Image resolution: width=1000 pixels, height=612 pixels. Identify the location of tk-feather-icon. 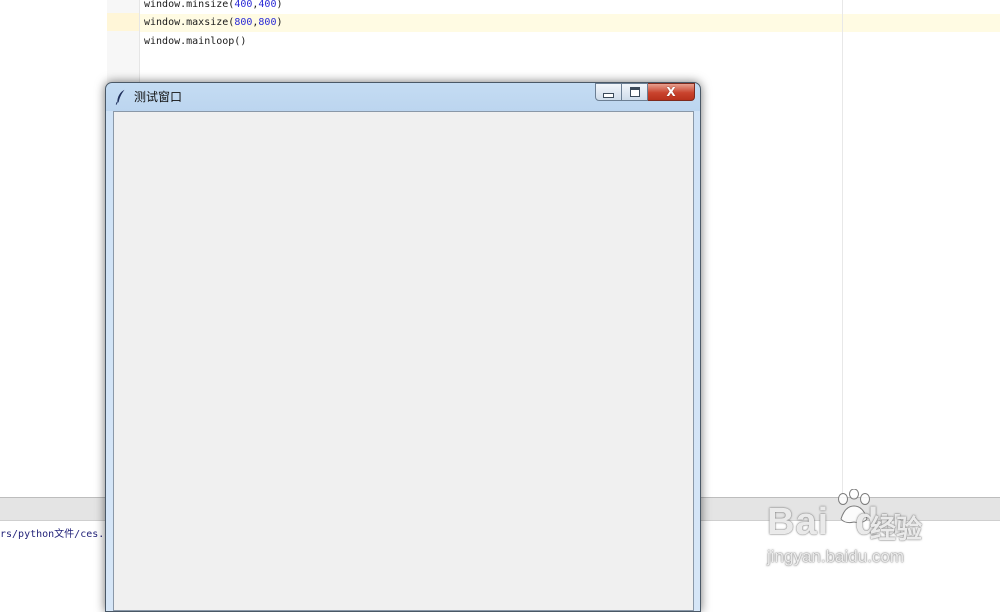
(120, 97).